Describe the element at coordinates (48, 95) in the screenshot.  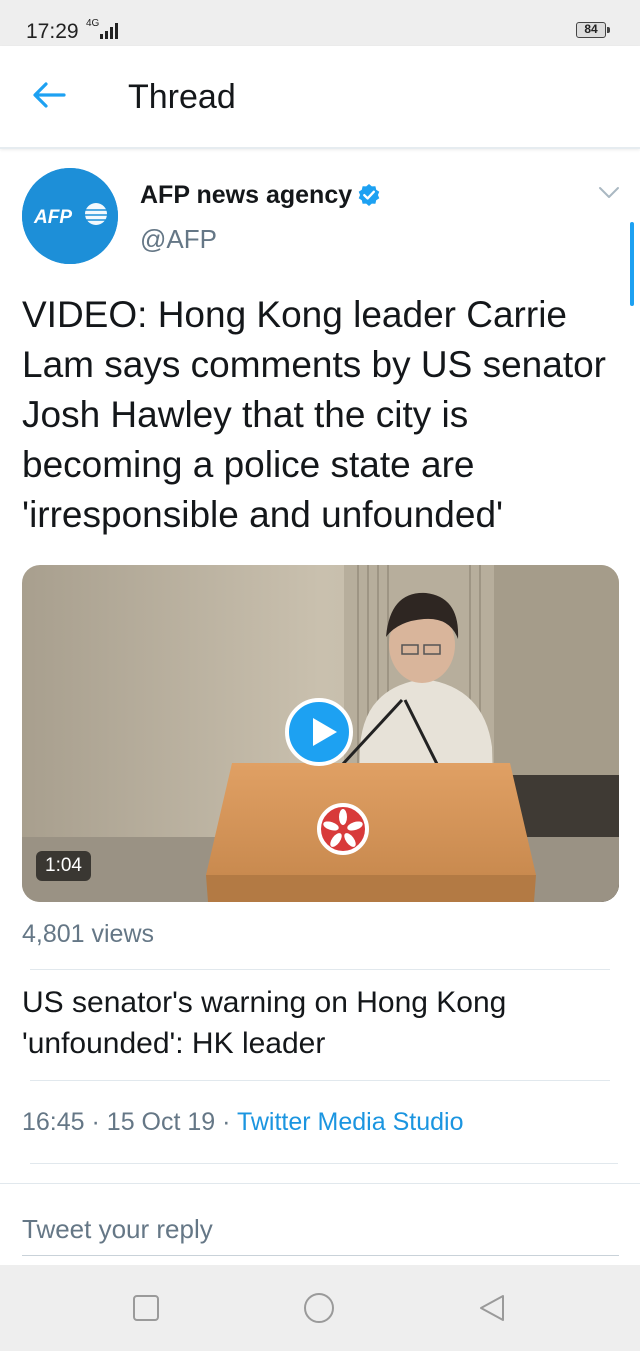
I see `arrow-left-icon` at that location.